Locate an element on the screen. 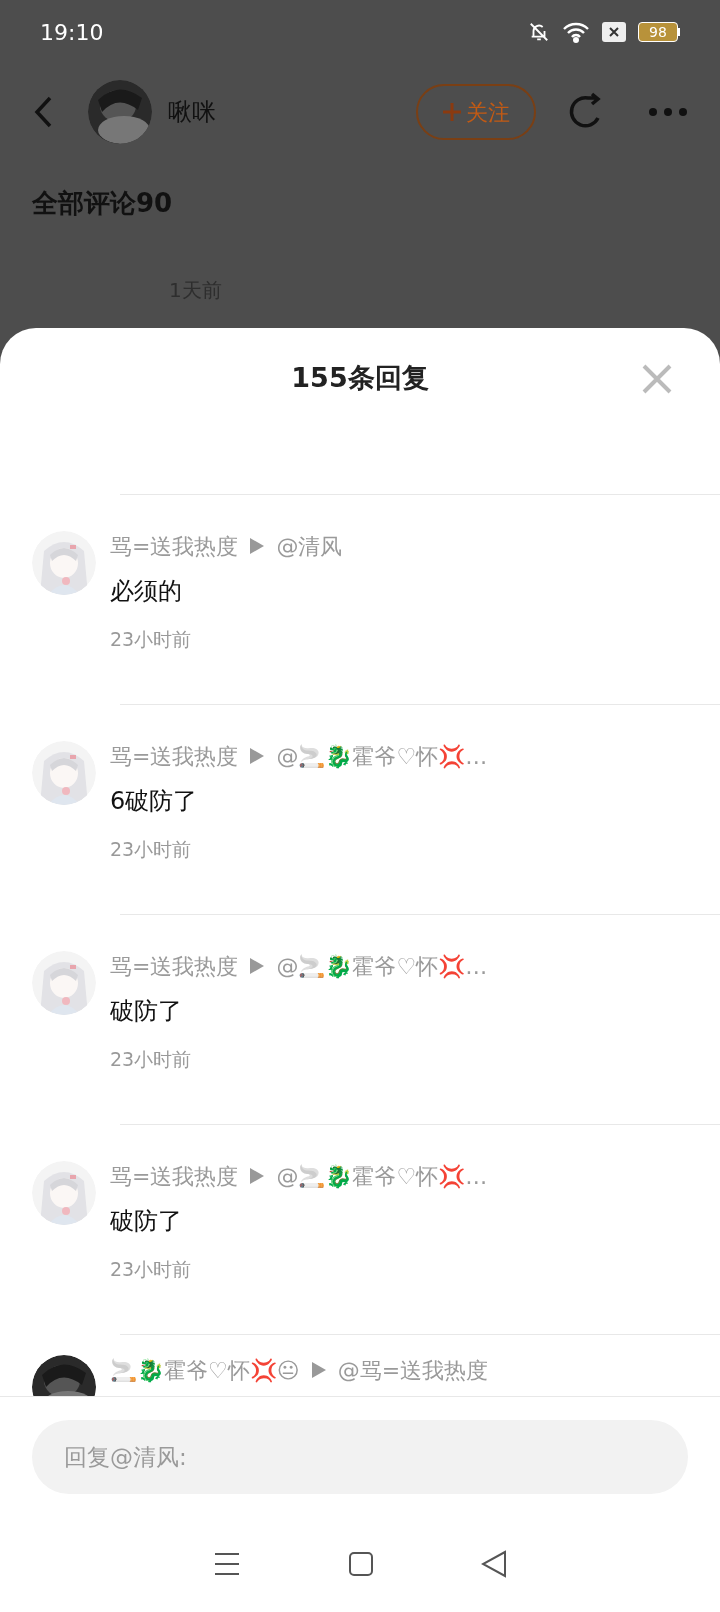 The width and height of the screenshot is (720, 1612). username: 啾咪 is located at coordinates (192, 112).